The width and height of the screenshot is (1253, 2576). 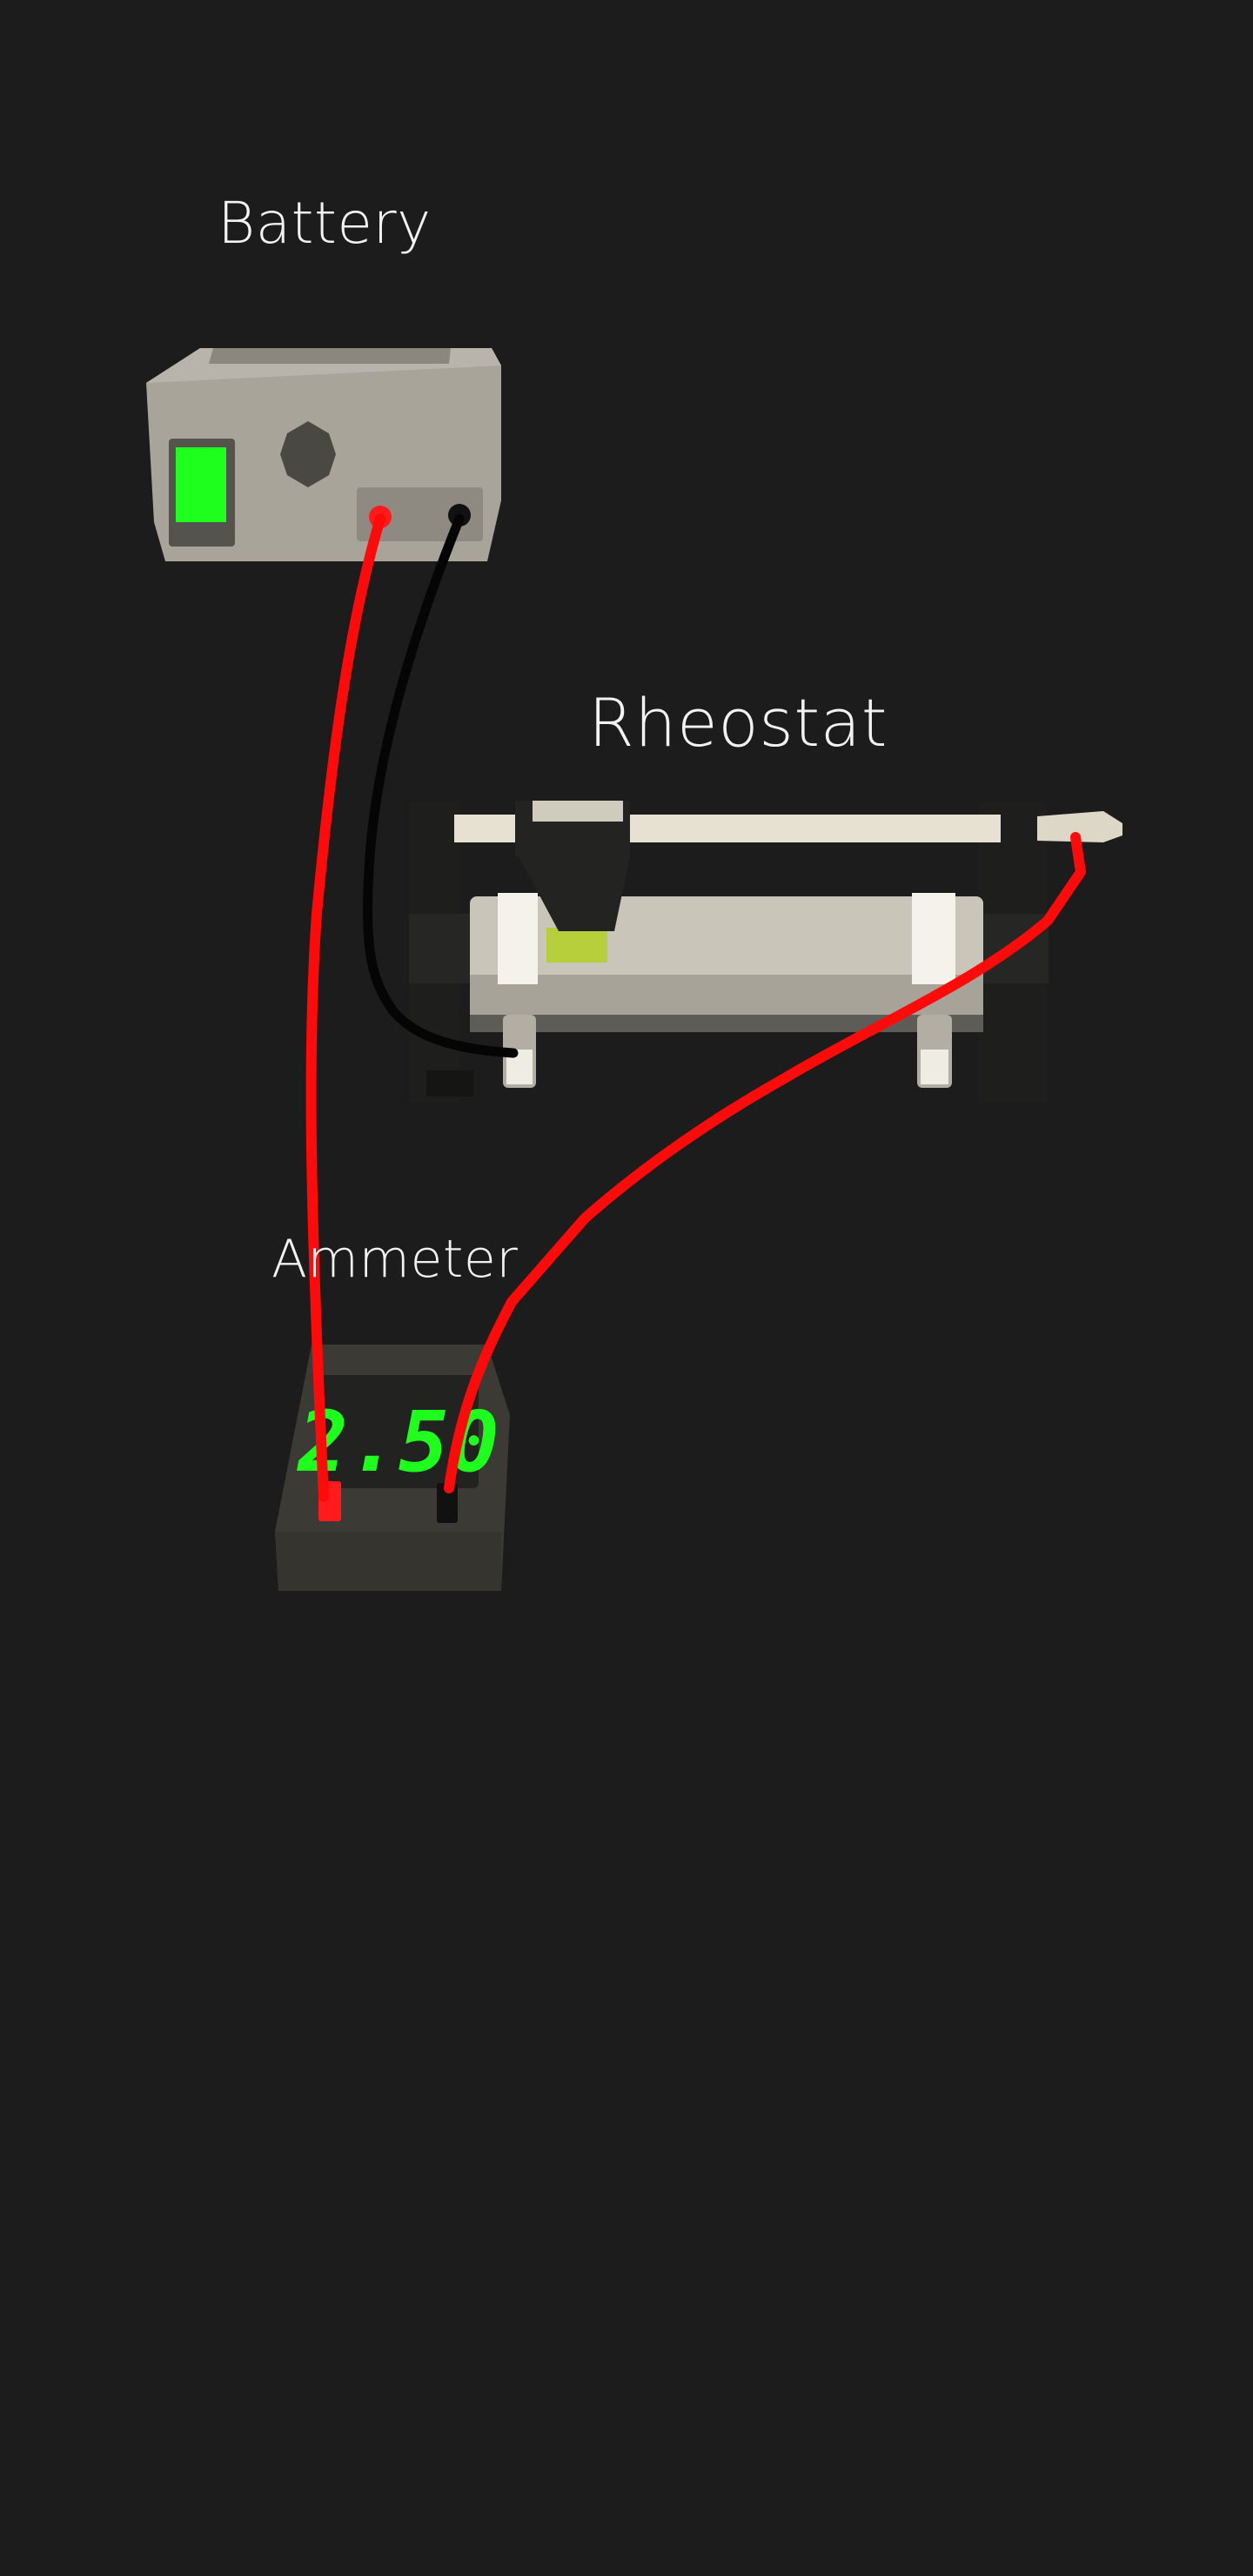 I want to click on rheostat-right-clamp, so click(x=933, y=938).